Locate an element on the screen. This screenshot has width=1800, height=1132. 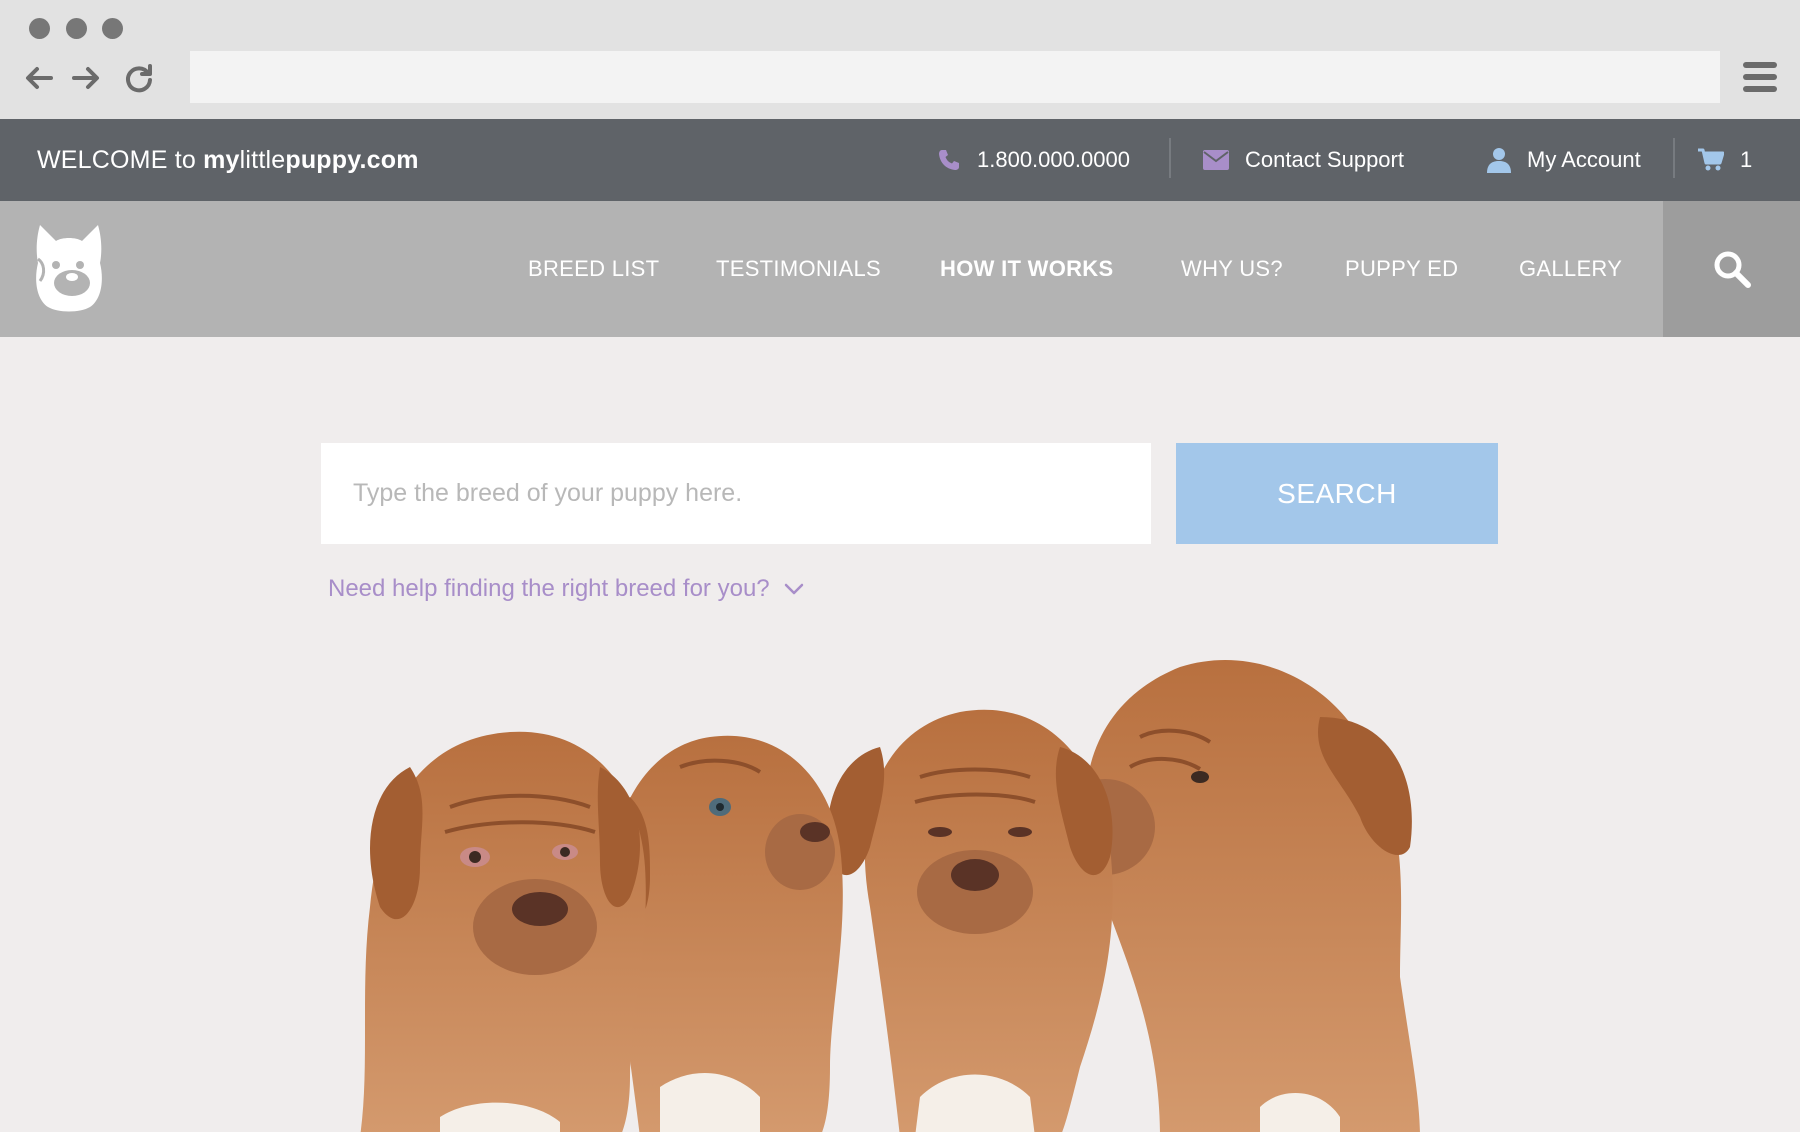
contact-support-label: Contact Support is located at coordinates (1324, 159).